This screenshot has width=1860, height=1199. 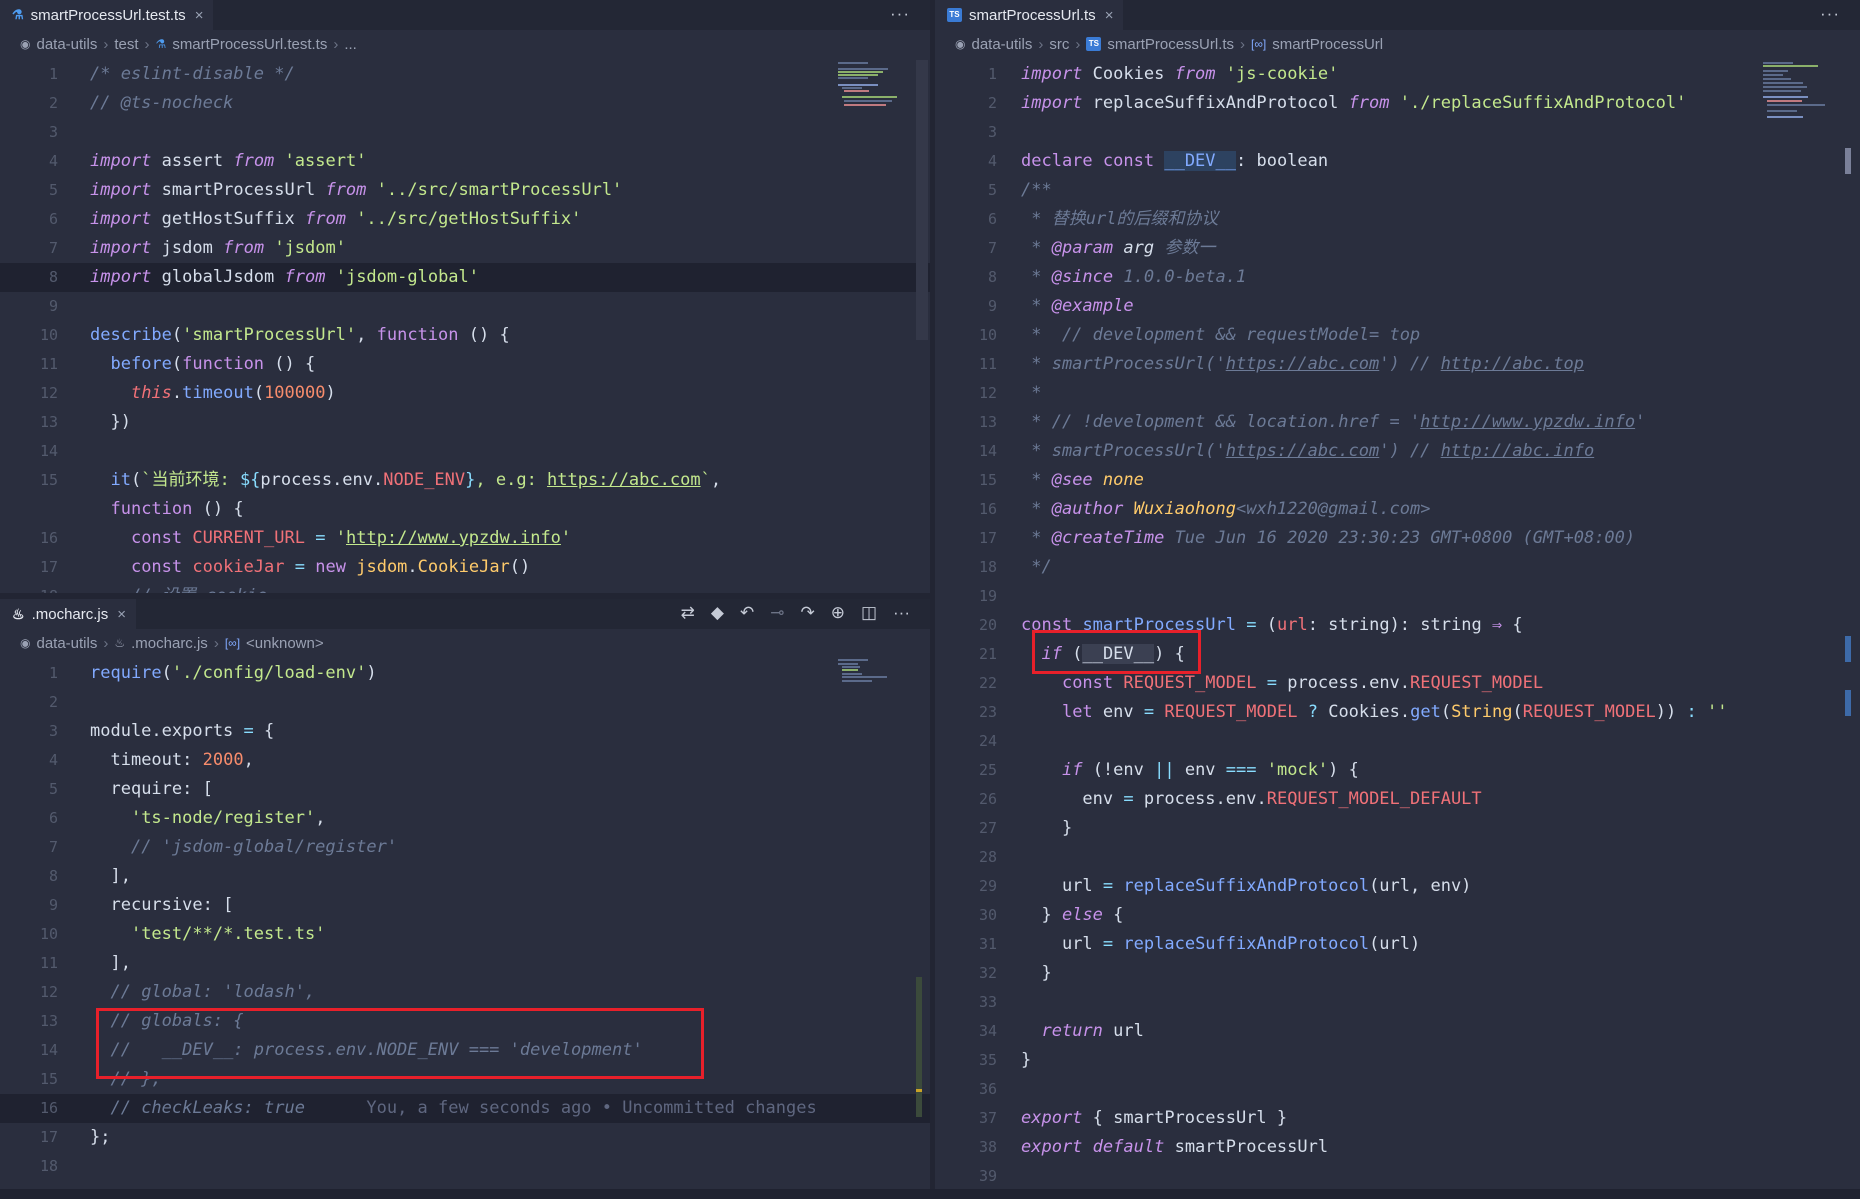 I want to click on code-line: 1 require('./config/load-env'), so click(x=465, y=673).